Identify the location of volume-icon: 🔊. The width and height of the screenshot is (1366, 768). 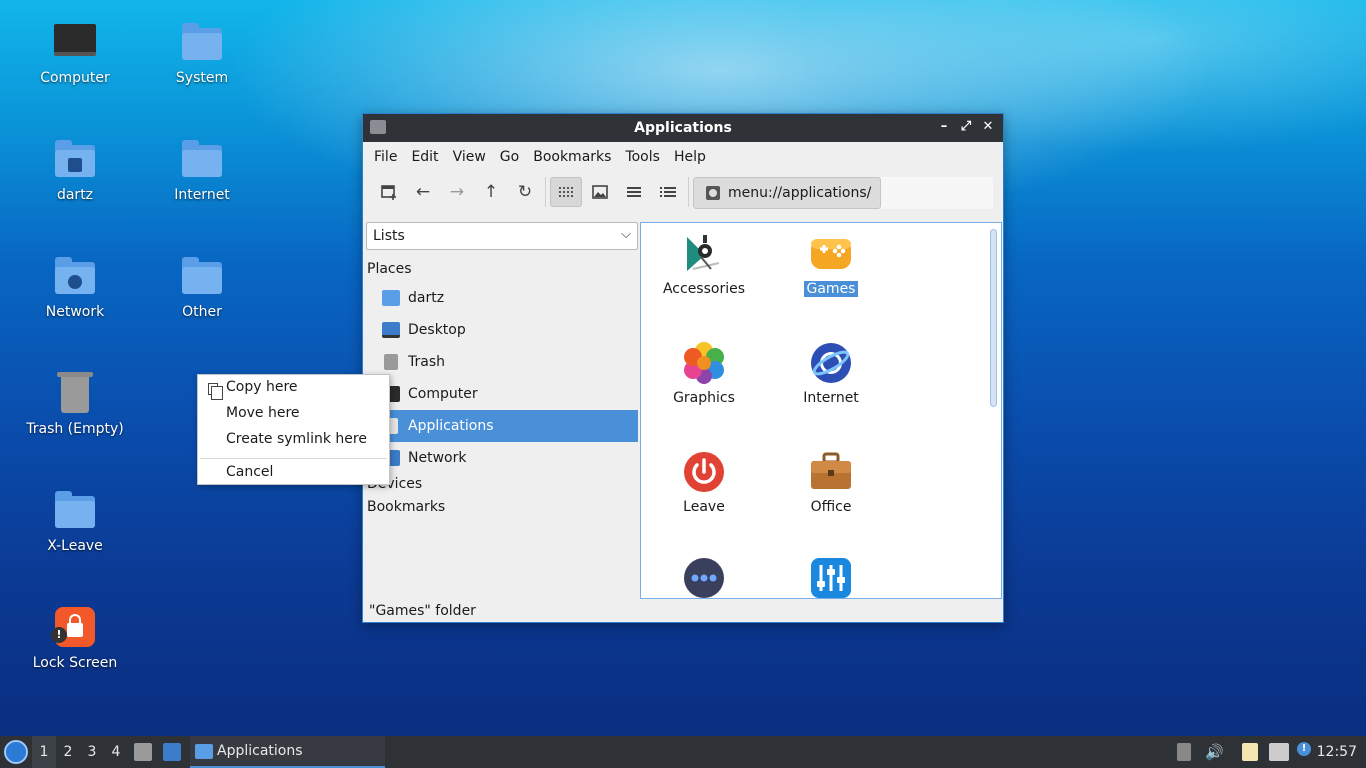
(1214, 752).